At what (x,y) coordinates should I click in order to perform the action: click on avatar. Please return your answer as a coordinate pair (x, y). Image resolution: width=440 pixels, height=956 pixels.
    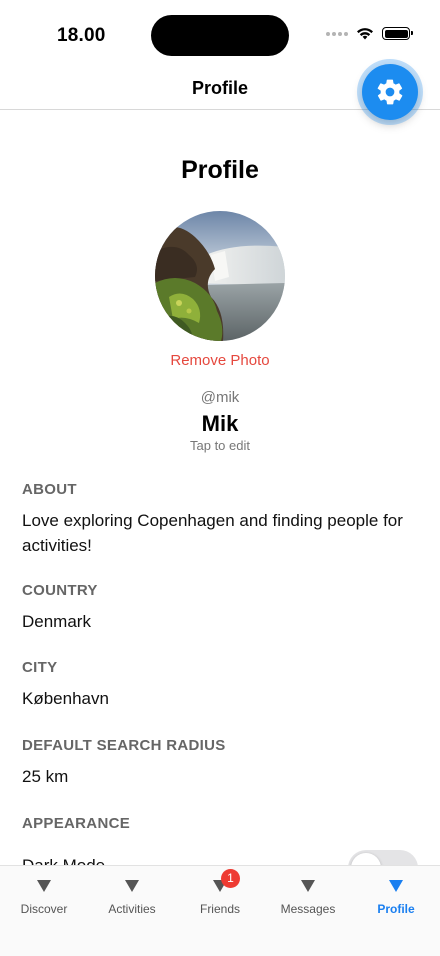
    Looking at the image, I should click on (220, 276).